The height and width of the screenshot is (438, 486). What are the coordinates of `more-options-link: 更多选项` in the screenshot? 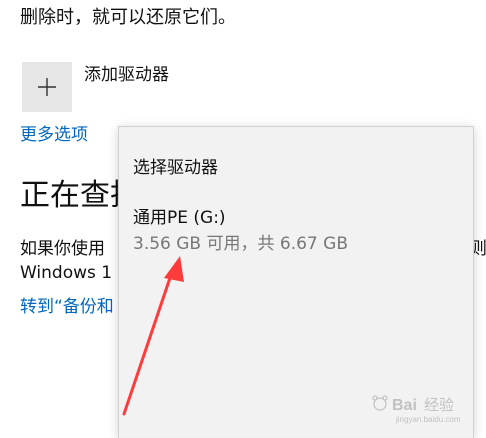 It's located at (54, 135).